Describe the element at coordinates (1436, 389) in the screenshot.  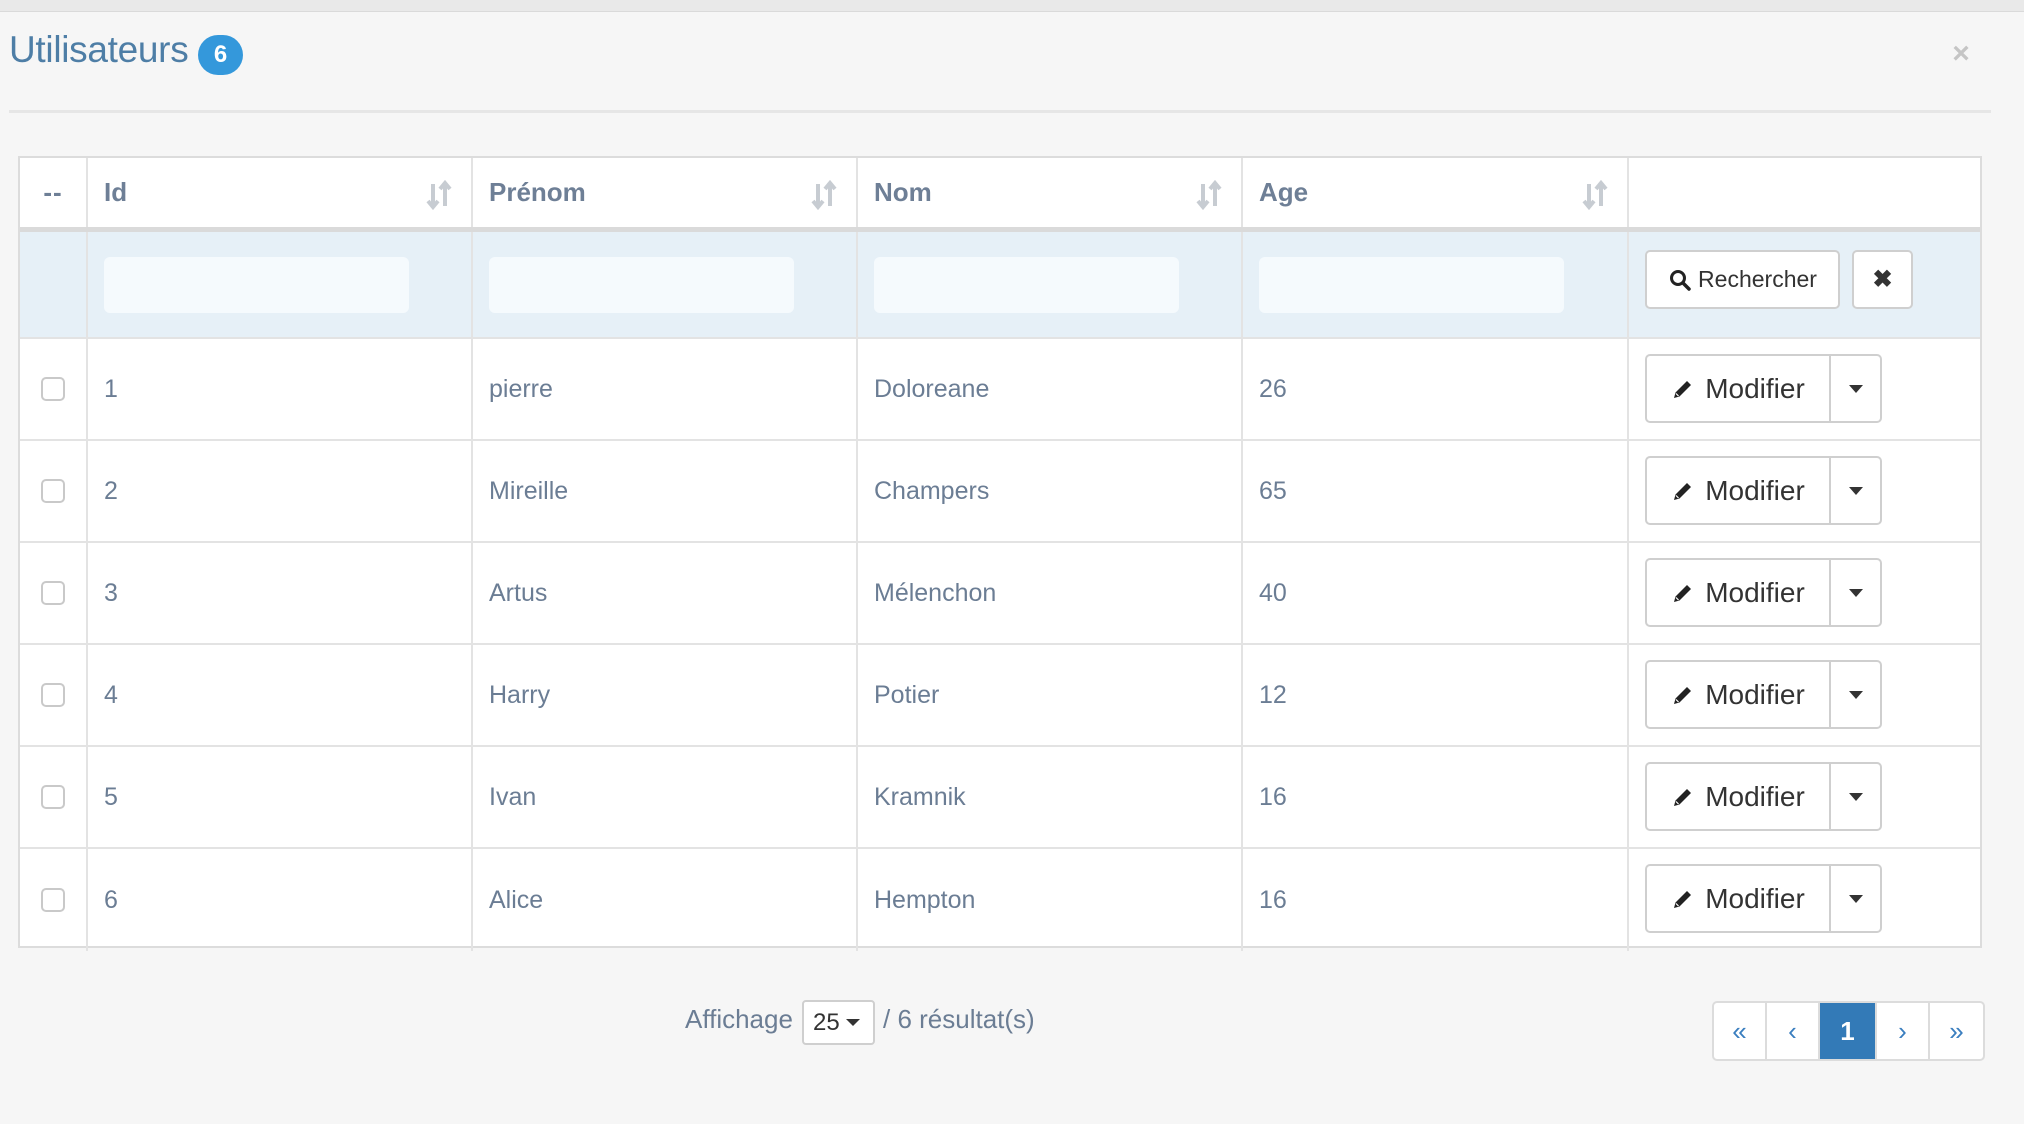
I see `cell-age: 26` at that location.